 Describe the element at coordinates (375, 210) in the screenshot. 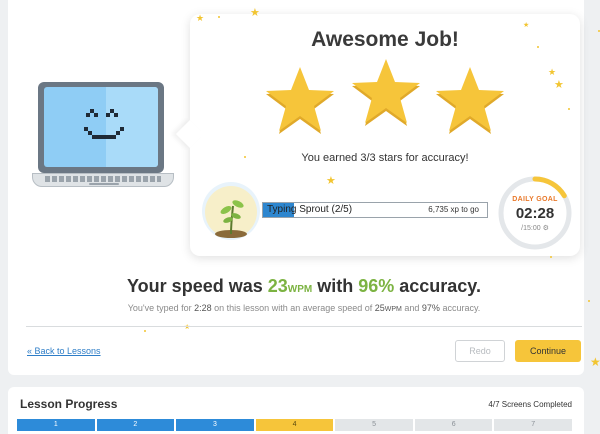

I see `level-progress-bar: Typing Sprout (2/5) 6,735 xp to go` at that location.